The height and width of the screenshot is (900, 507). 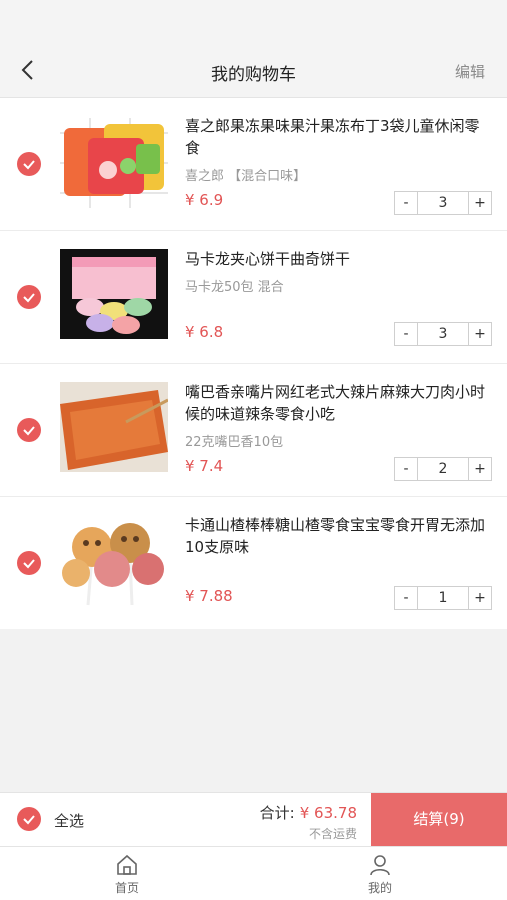 I want to click on checkout-button: 结算(9), so click(x=439, y=819).